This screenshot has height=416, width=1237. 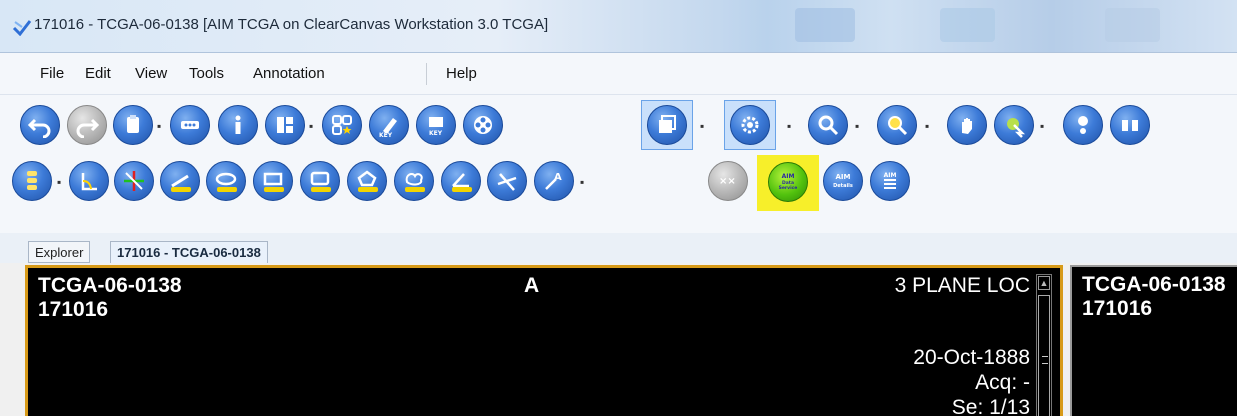 What do you see at coordinates (618, 124) in the screenshot?
I see `toolbar-main: KEY KEY` at bounding box center [618, 124].